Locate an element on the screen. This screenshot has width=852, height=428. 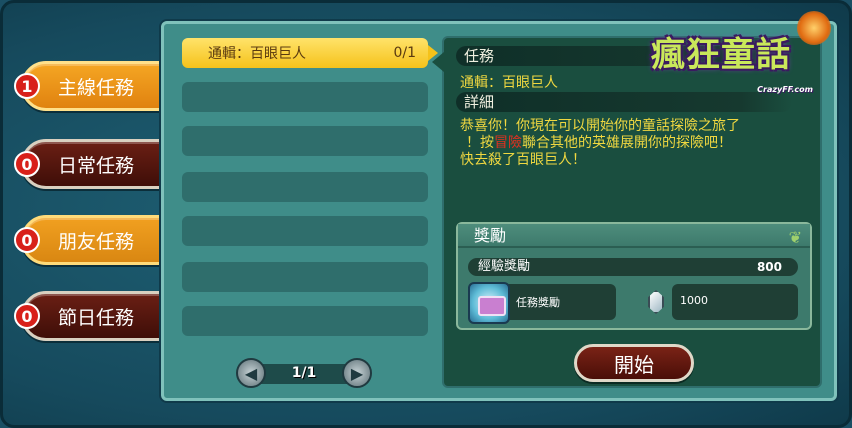
tab-holiday-quest: 0 節日任務 is located at coordinates (92, 316).